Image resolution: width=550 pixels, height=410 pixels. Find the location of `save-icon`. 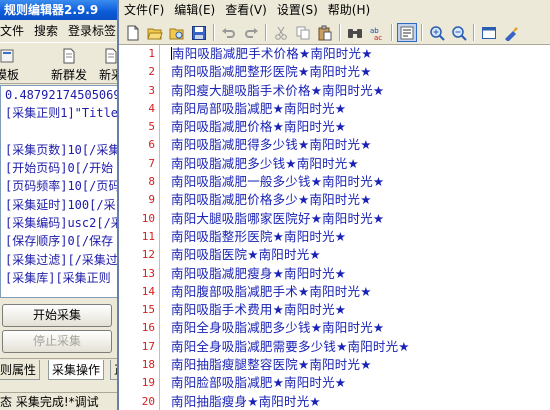

save-icon is located at coordinates (199, 32).